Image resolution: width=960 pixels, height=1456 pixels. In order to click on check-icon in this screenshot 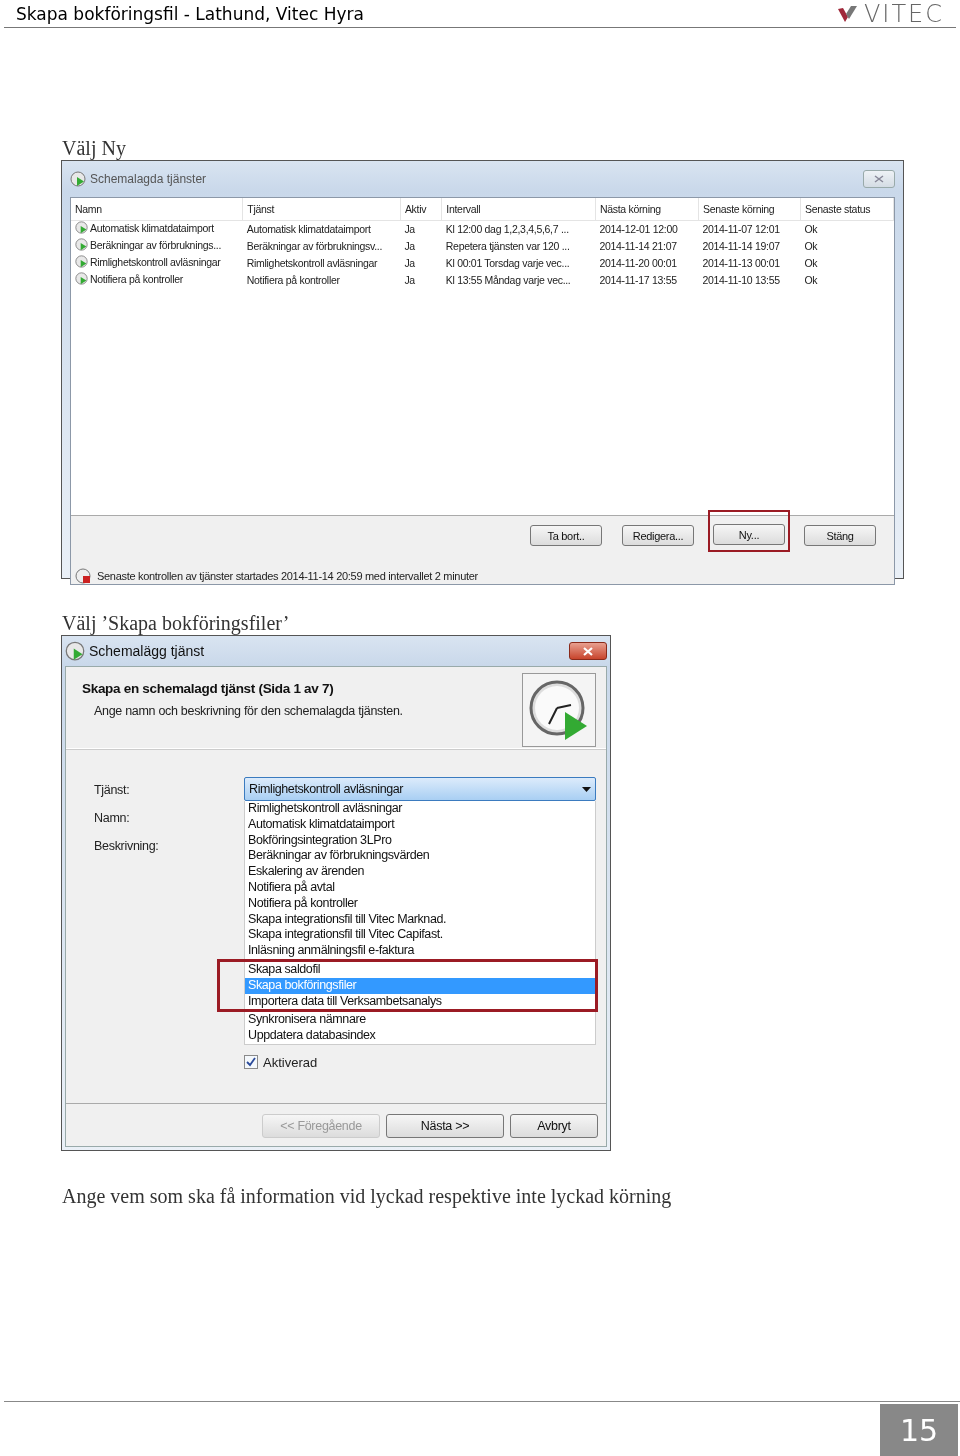, I will do `click(251, 1062)`.